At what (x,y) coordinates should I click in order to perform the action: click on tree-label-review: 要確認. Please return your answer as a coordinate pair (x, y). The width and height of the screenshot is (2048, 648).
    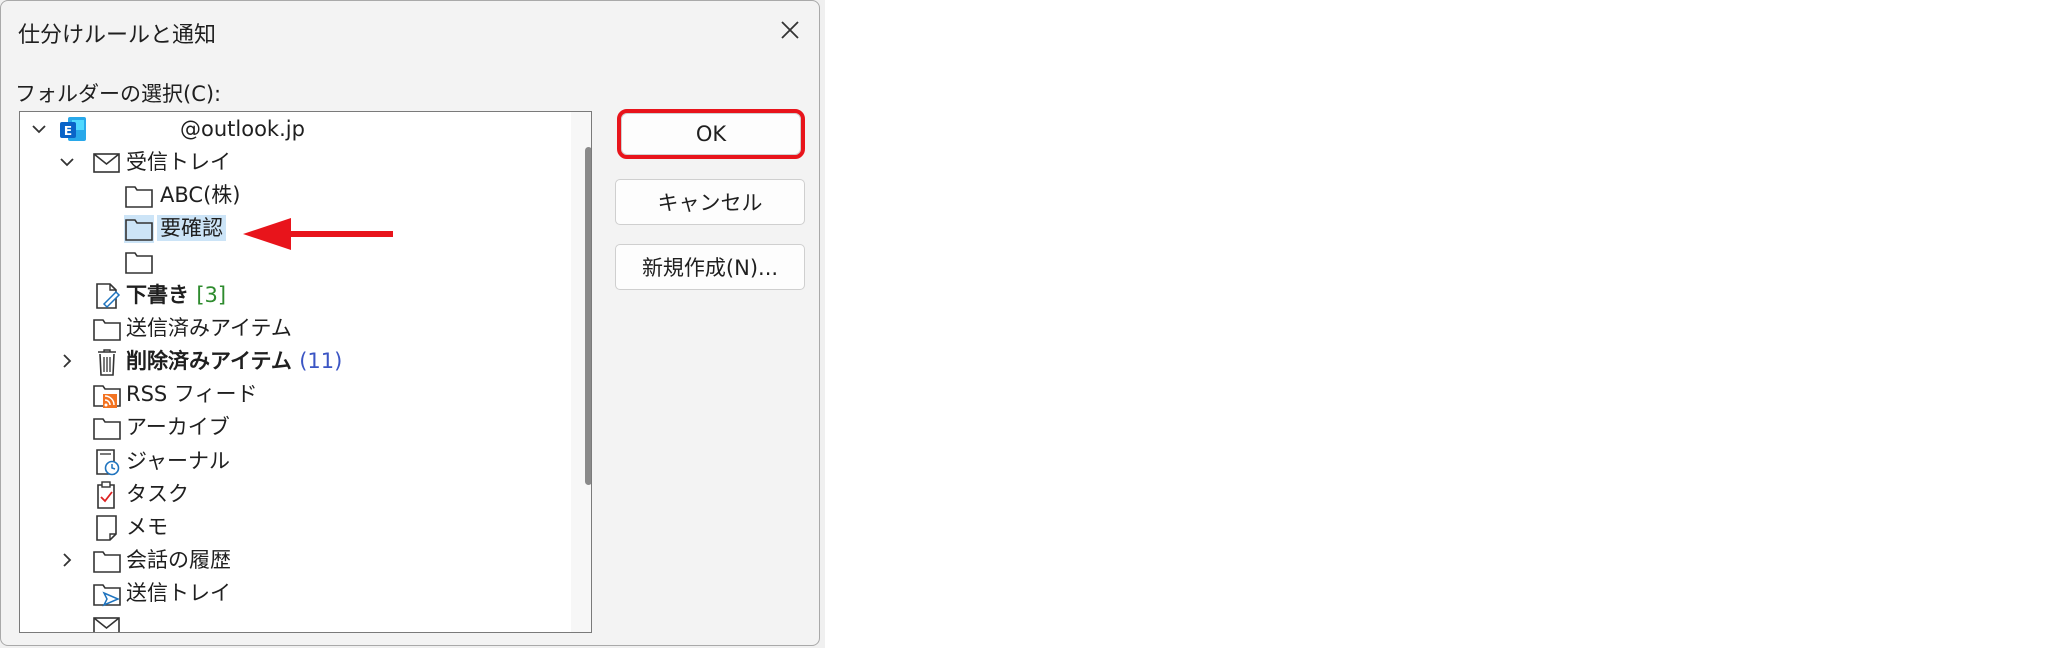
    Looking at the image, I should click on (191, 228).